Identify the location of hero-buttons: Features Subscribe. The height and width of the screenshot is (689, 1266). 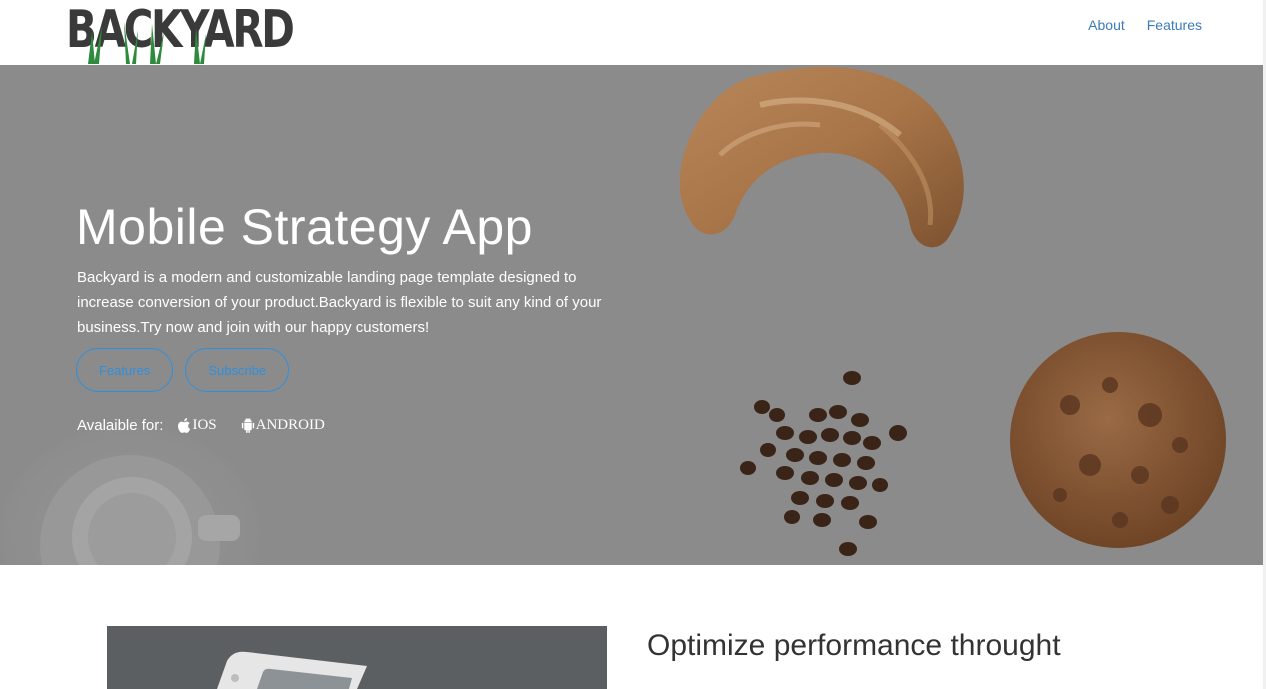
(183, 370).